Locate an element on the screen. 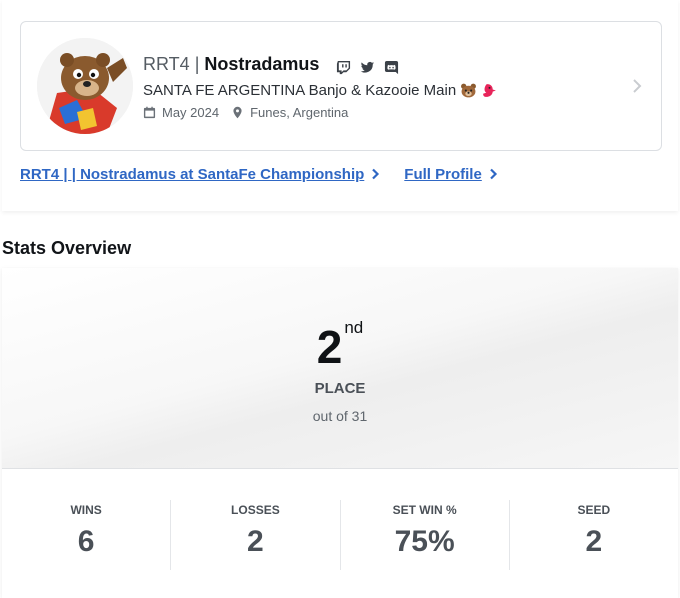  player-name: RRT4 | Nostradamus is located at coordinates (271, 64).